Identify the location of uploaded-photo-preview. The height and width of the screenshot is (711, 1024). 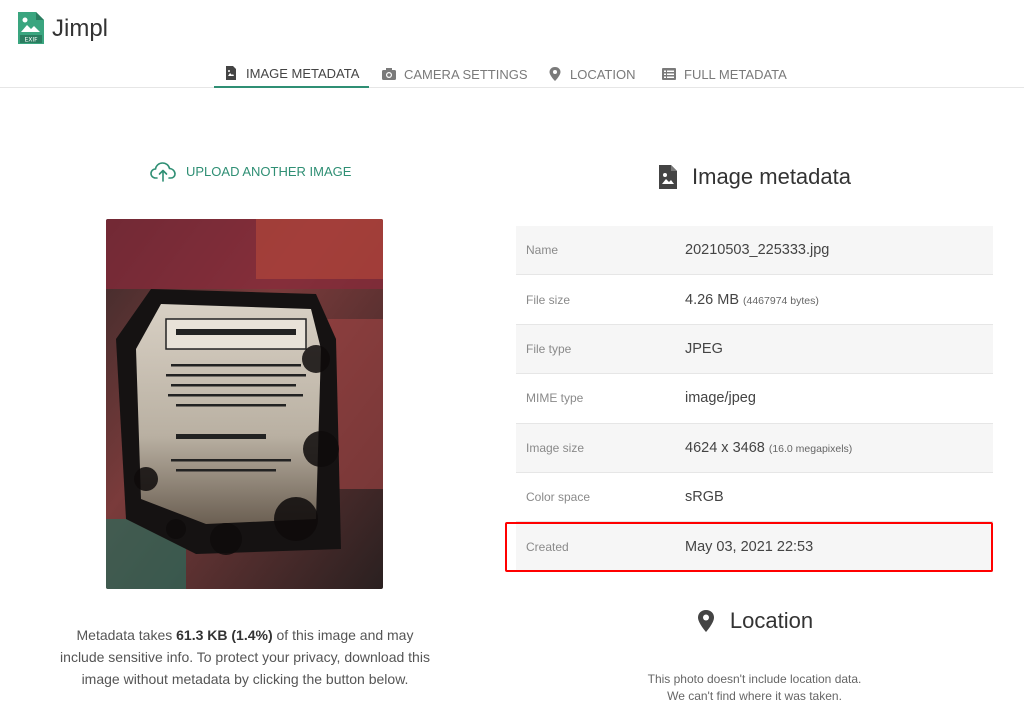
(244, 404).